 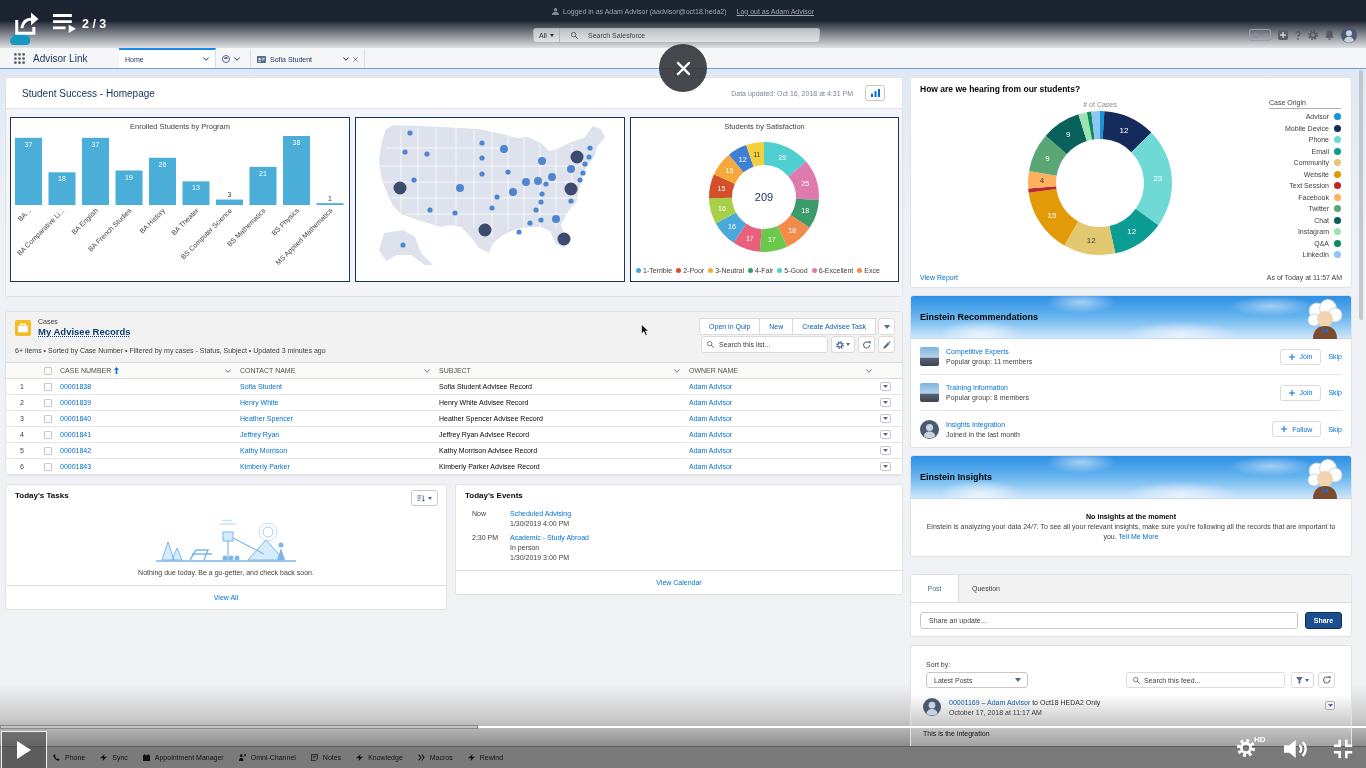 What do you see at coordinates (1296, 749) in the screenshot?
I see `volume-button` at bounding box center [1296, 749].